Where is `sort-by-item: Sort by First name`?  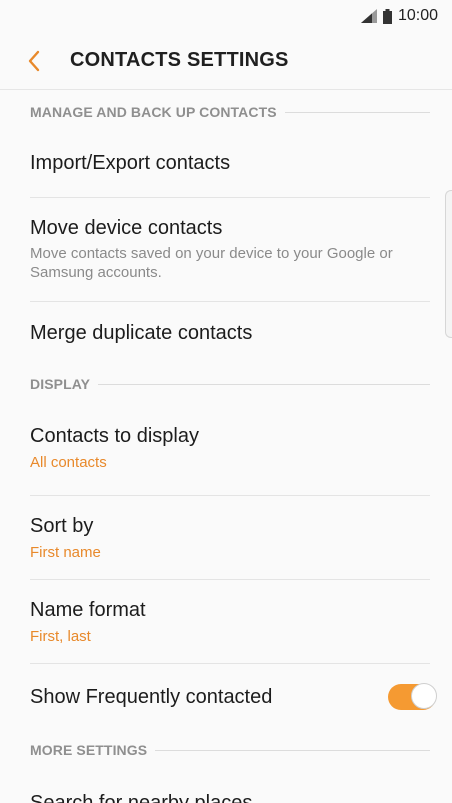 sort-by-item: Sort by First name is located at coordinates (230, 538).